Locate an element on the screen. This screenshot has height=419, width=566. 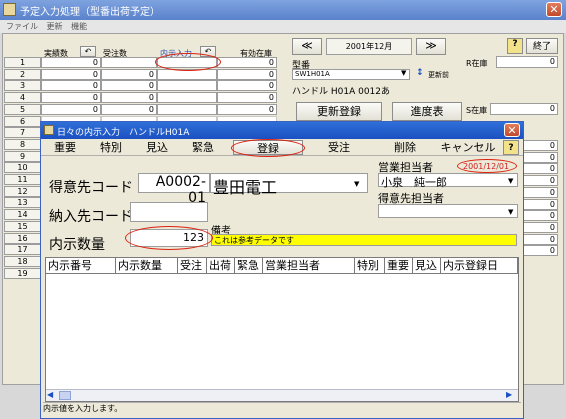
row-index: 13 is located at coordinates (22, 203).